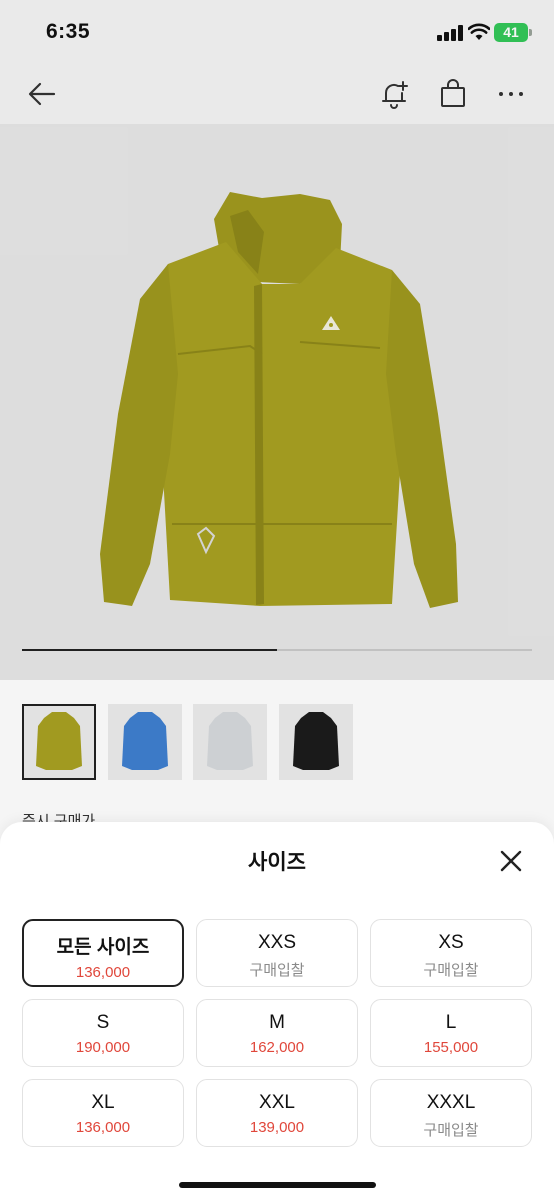 The width and height of the screenshot is (554, 1200). Describe the element at coordinates (394, 94) in the screenshot. I see `bell-plus-icon` at that location.